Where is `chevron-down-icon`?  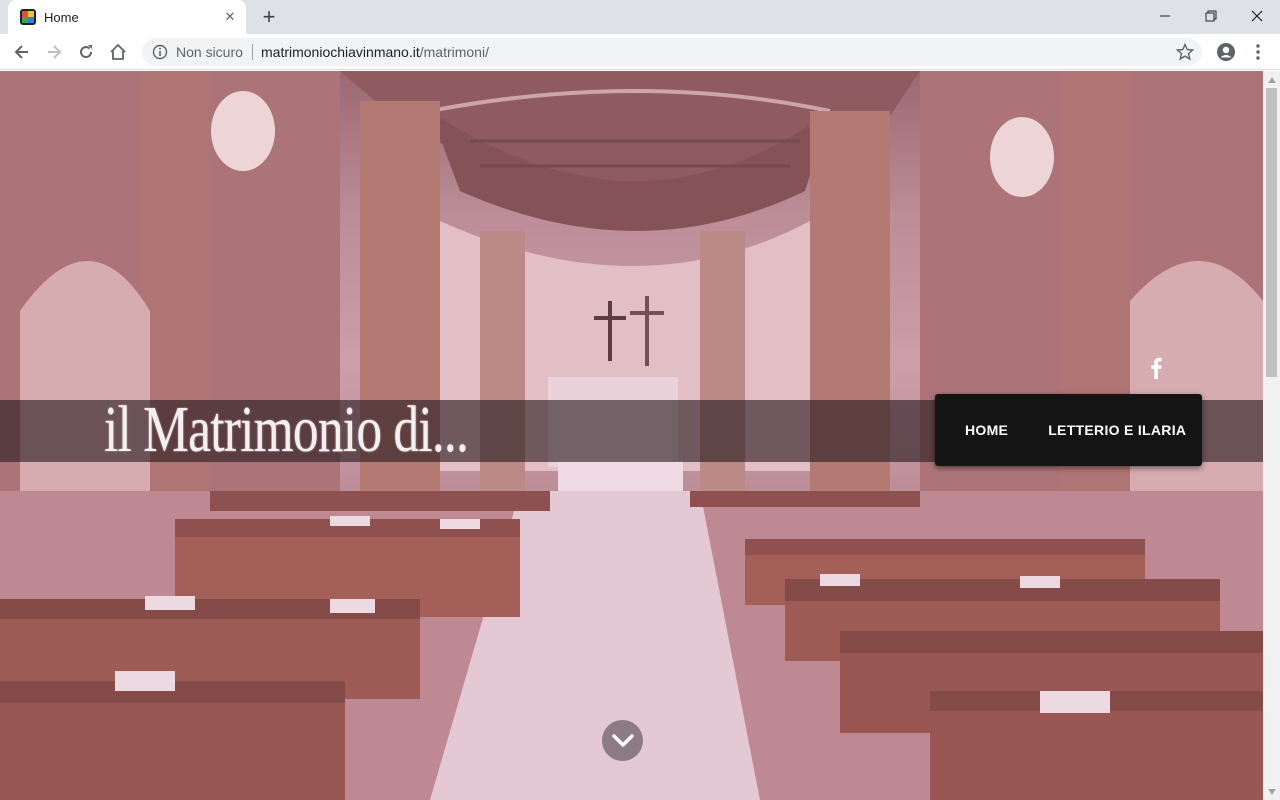 chevron-down-icon is located at coordinates (622, 740).